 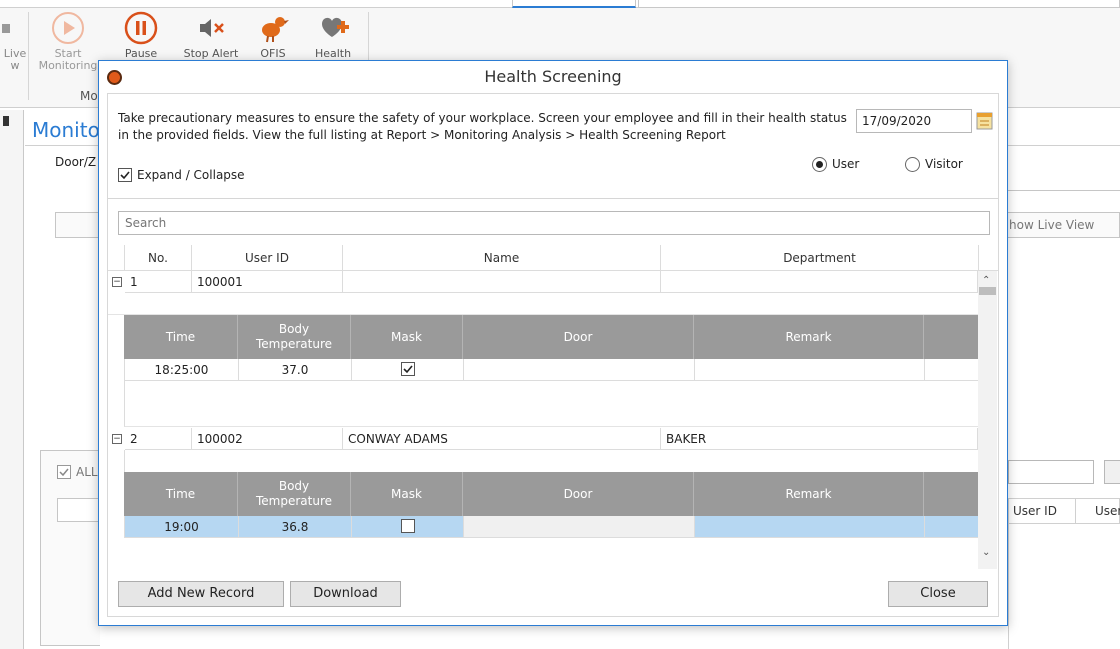 I want to click on top-tab-active, so click(x=574, y=4).